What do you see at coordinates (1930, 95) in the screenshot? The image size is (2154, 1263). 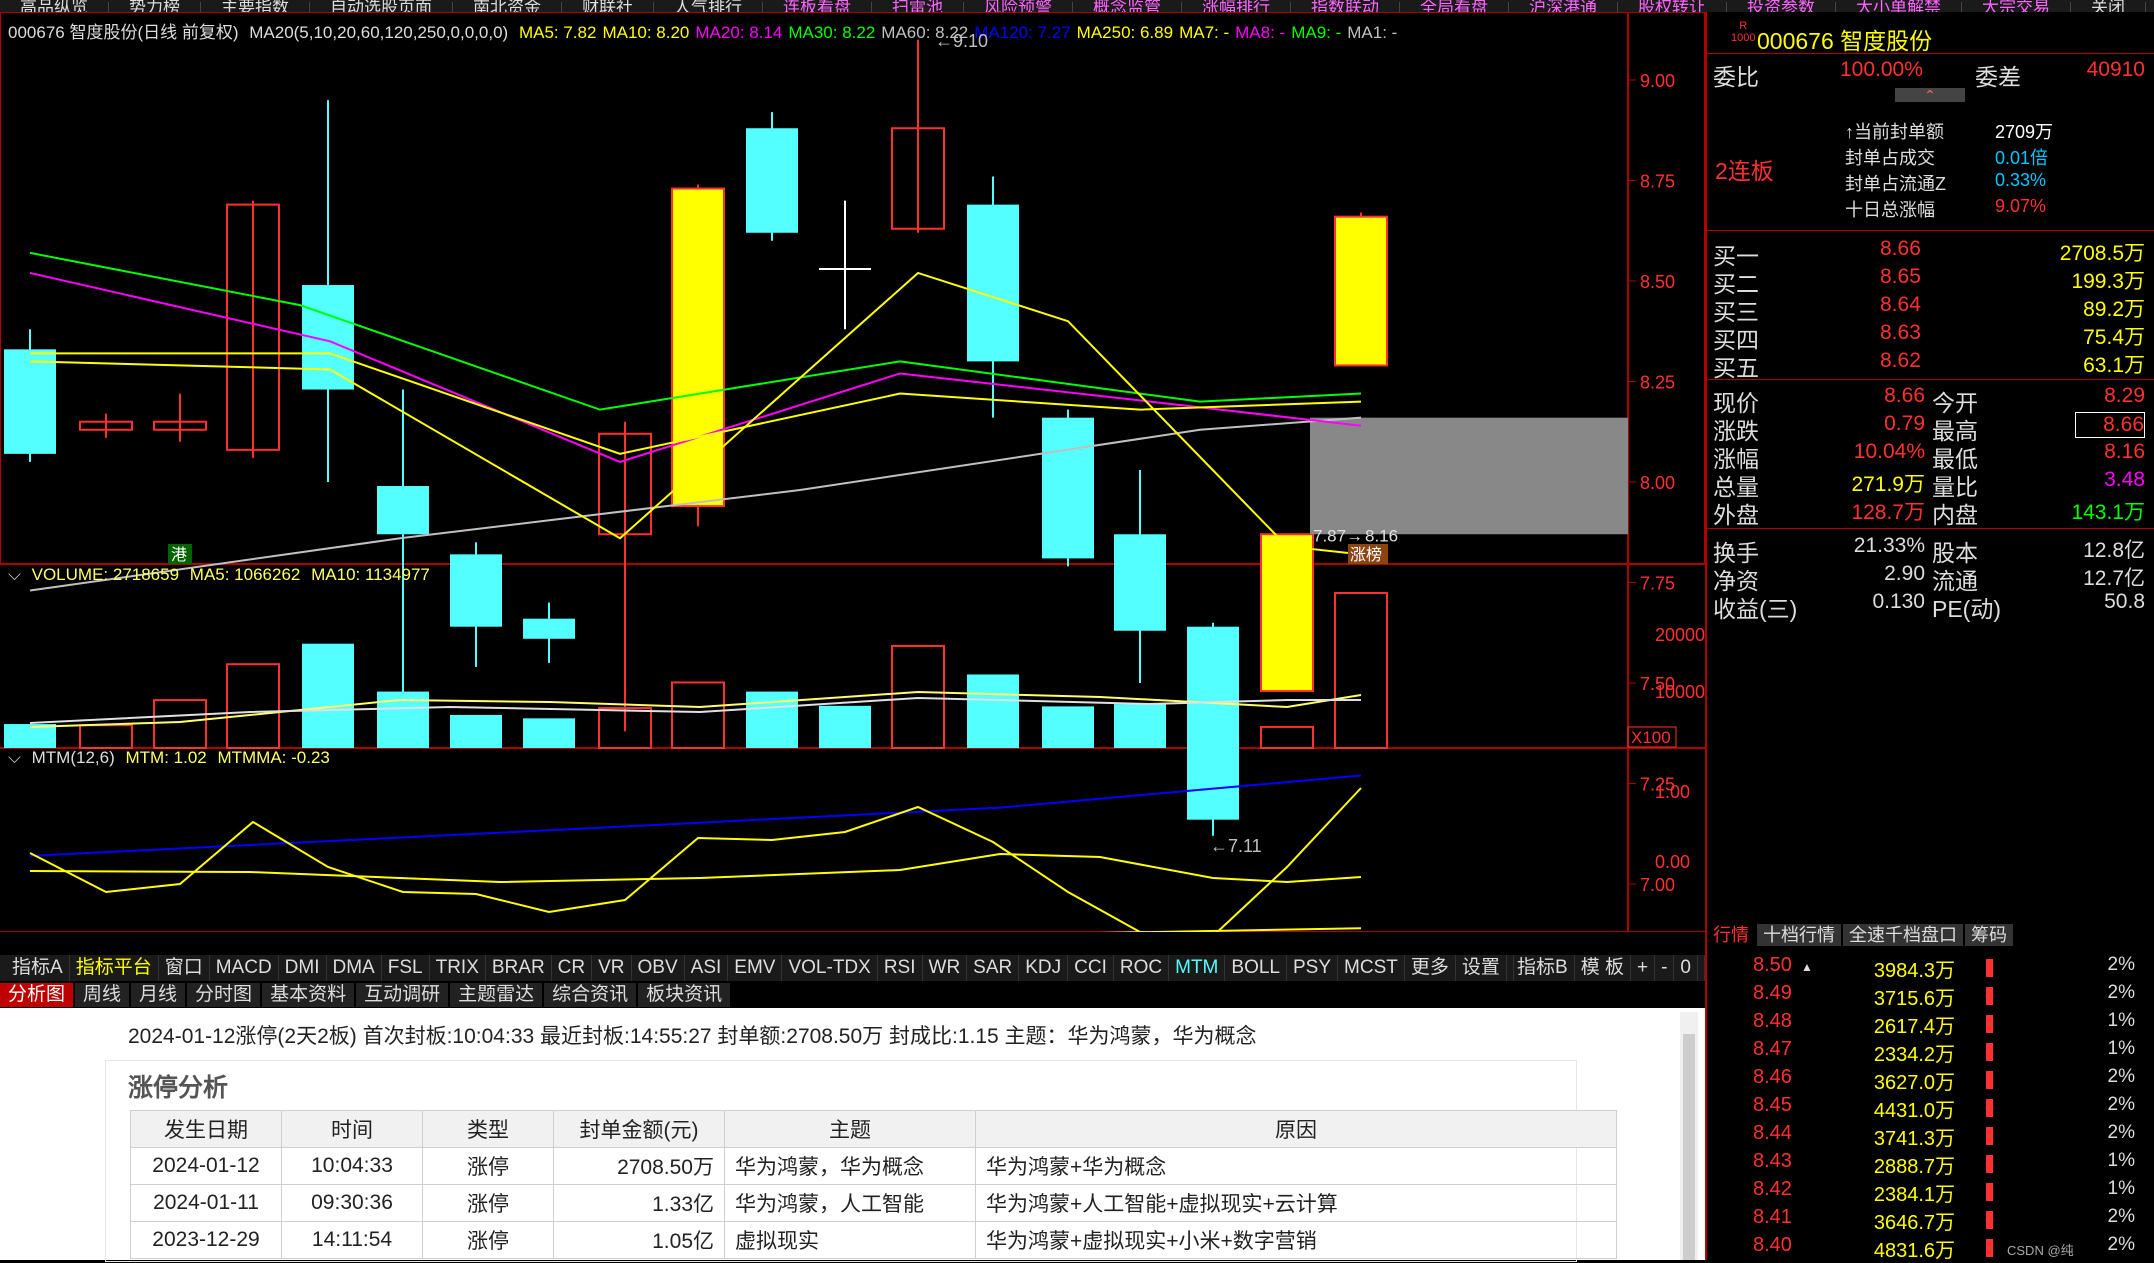 I see `collapse-toggle: ⌃` at bounding box center [1930, 95].